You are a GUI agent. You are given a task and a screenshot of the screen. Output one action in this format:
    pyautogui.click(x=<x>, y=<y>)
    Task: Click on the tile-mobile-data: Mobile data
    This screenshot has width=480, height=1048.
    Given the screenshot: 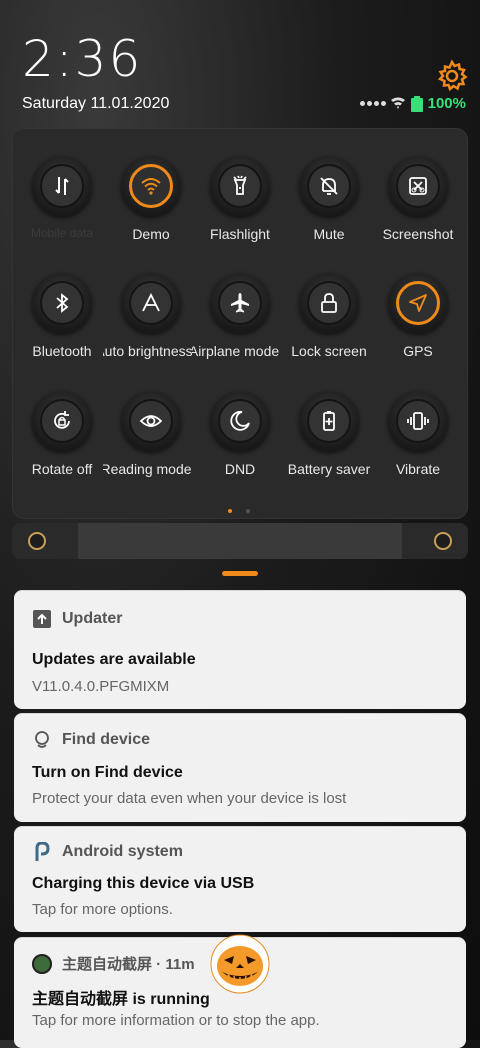 What is the action you would take?
    pyautogui.click(x=62, y=201)
    